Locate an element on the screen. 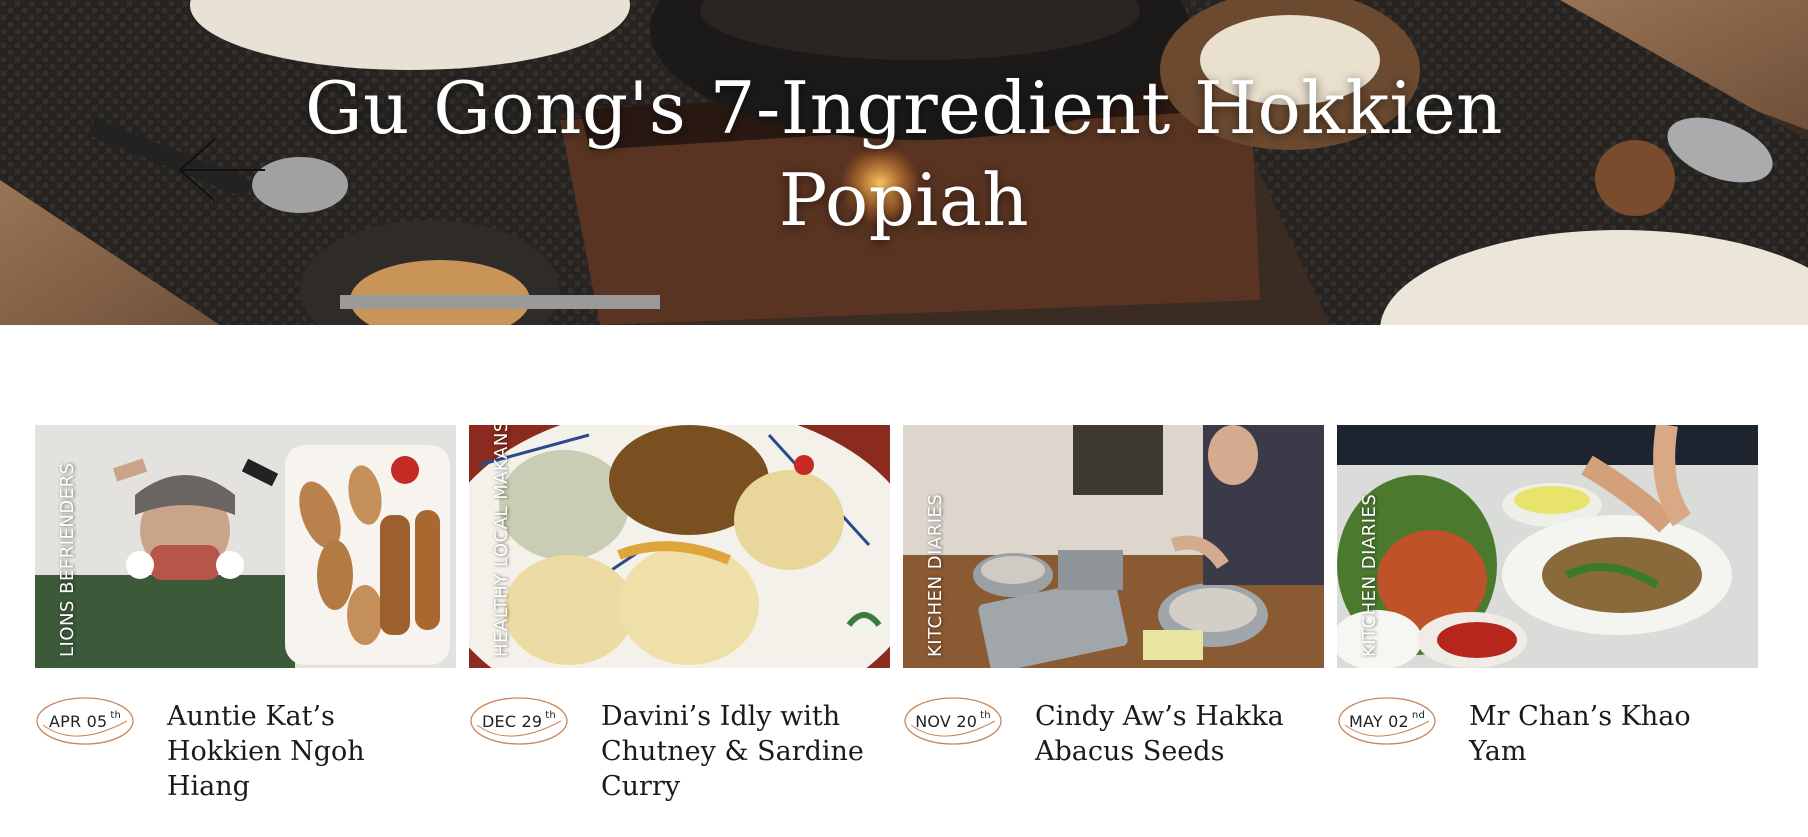 This screenshot has width=1808, height=837. hero-title: Gu Gong's 7-Ingredient Hokkien Popiah is located at coordinates (904, 154).